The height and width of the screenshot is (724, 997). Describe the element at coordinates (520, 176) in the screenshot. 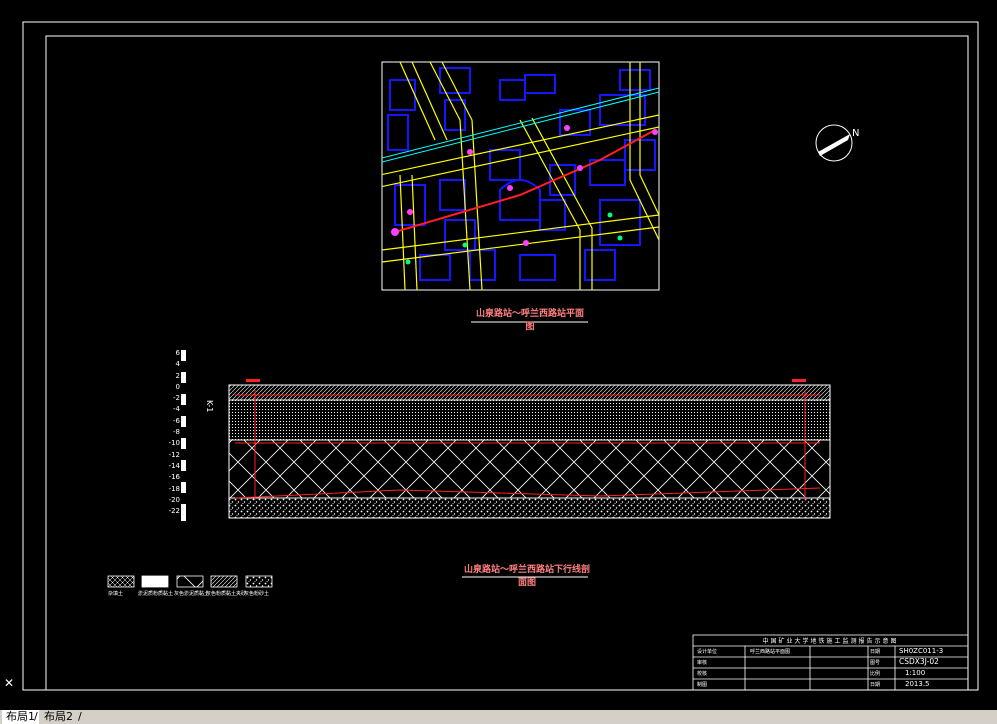

I see `plan-map` at that location.